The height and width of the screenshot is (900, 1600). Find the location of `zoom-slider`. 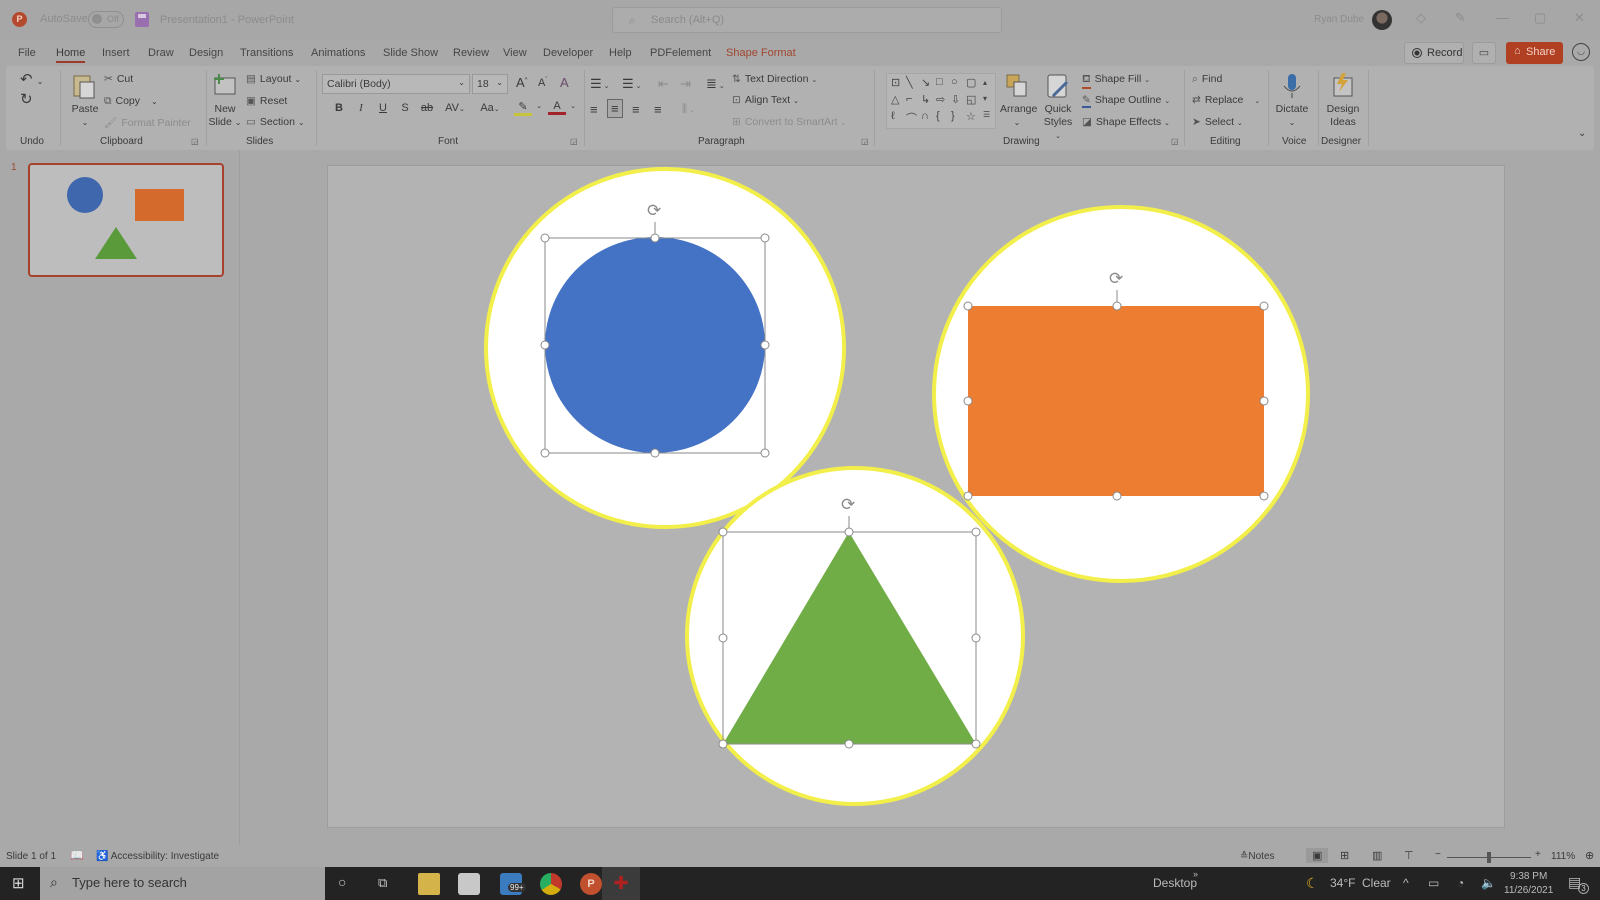

zoom-slider is located at coordinates (1489, 857).